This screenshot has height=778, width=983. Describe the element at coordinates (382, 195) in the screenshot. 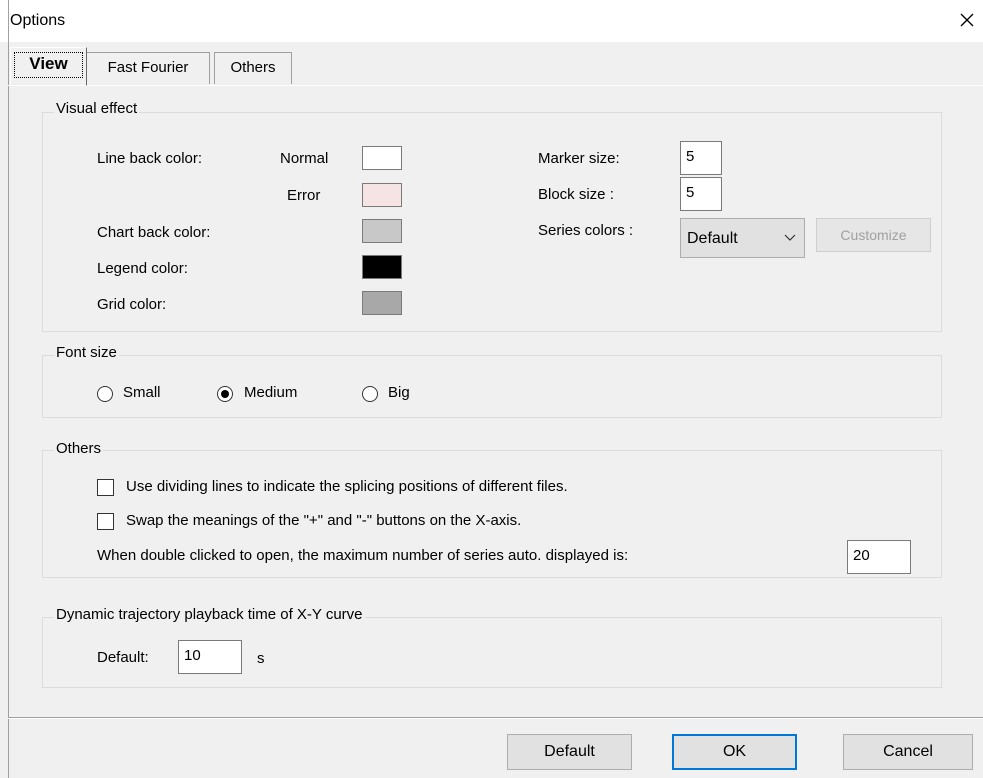

I see `error-color-swatch` at that location.